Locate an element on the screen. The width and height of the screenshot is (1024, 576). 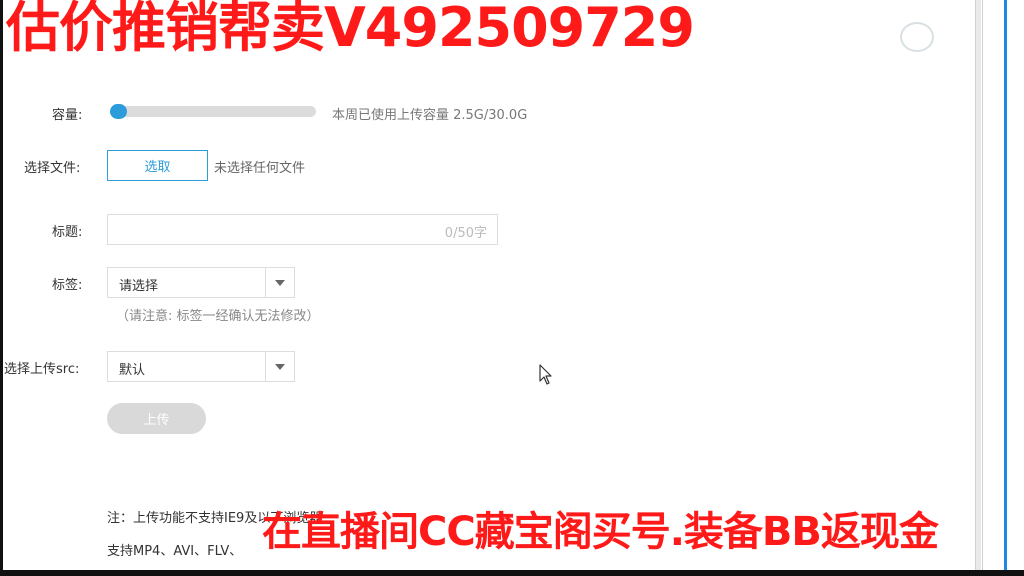
title-input: 0/50字 is located at coordinates (302, 229).